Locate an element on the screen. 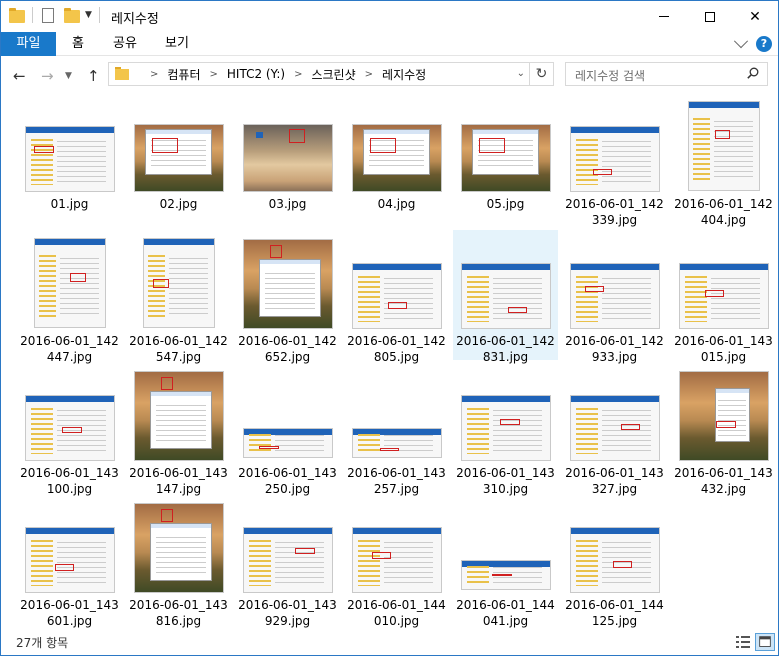  new-folder-icon is located at coordinates (72, 15).